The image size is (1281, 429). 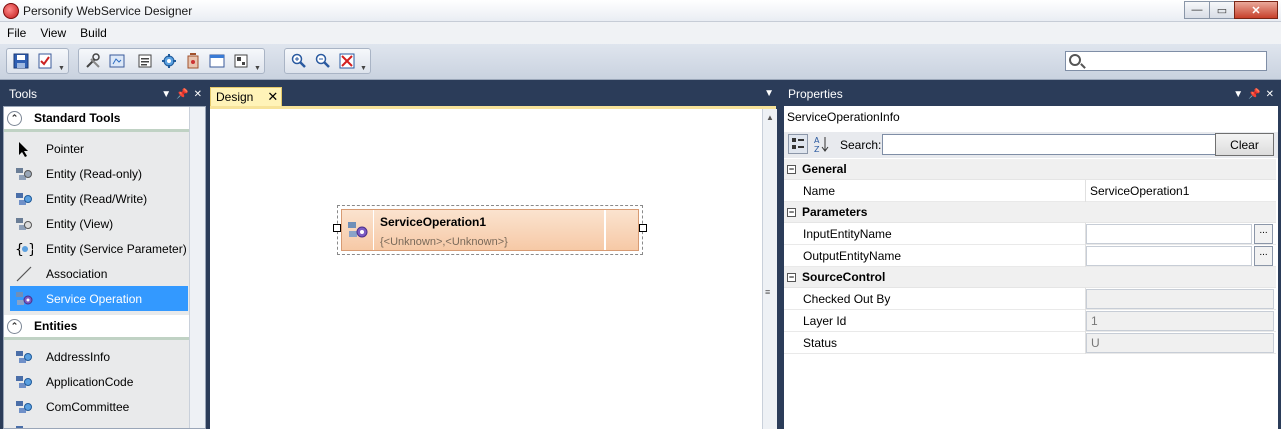 What do you see at coordinates (817, 140) in the screenshot?
I see `svg-text: A` at bounding box center [817, 140].